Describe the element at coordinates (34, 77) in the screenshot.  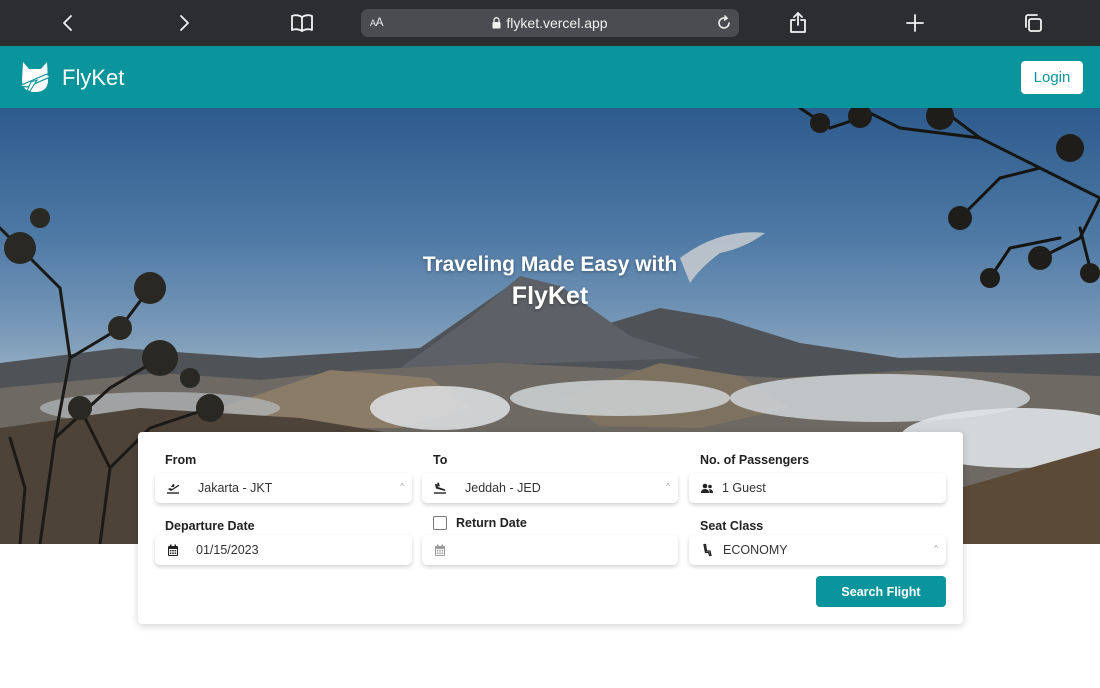
I see `logo-icon` at that location.